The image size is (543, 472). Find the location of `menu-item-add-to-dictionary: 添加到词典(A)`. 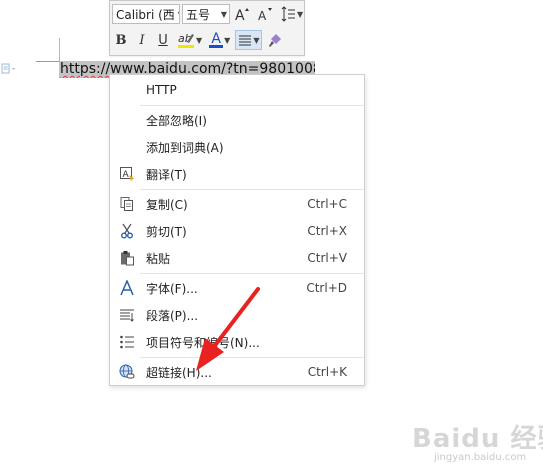

menu-item-add-to-dictionary: 添加到词典(A) is located at coordinates (237, 147).